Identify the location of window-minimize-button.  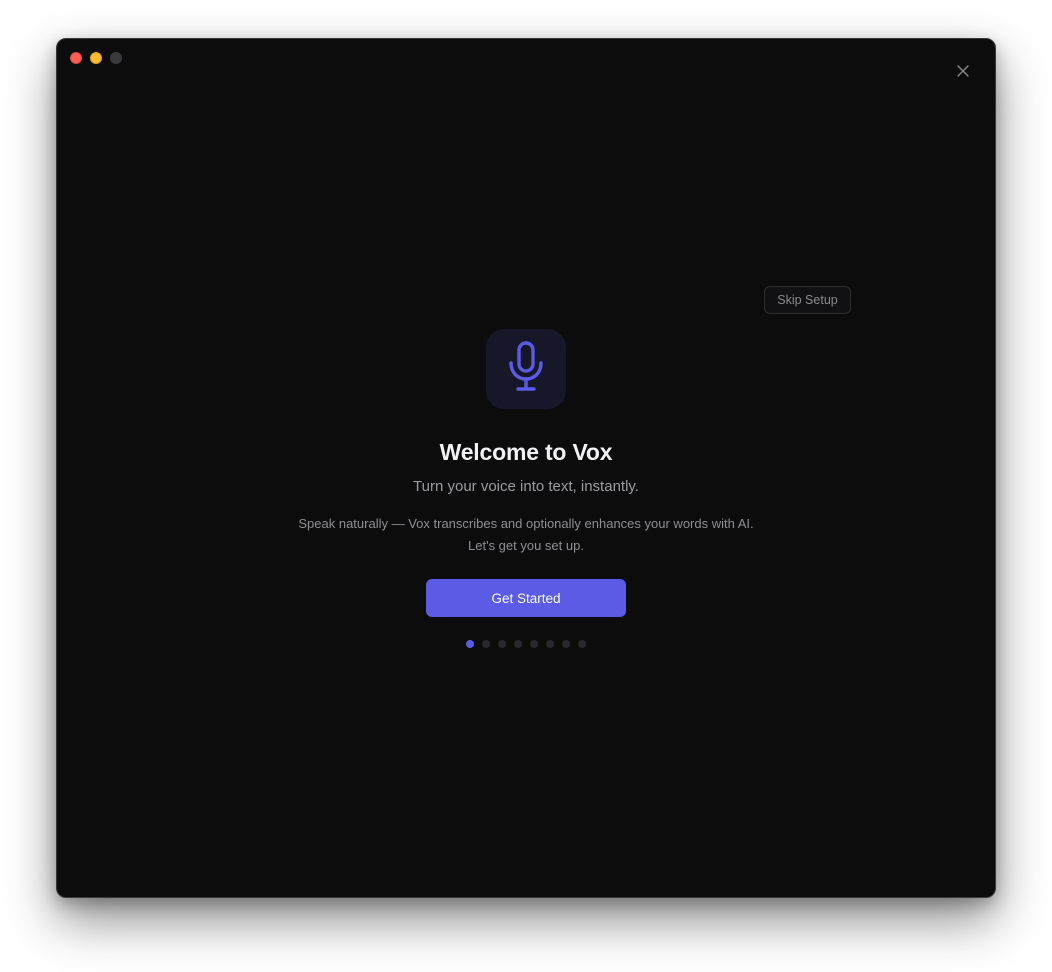
(96, 58).